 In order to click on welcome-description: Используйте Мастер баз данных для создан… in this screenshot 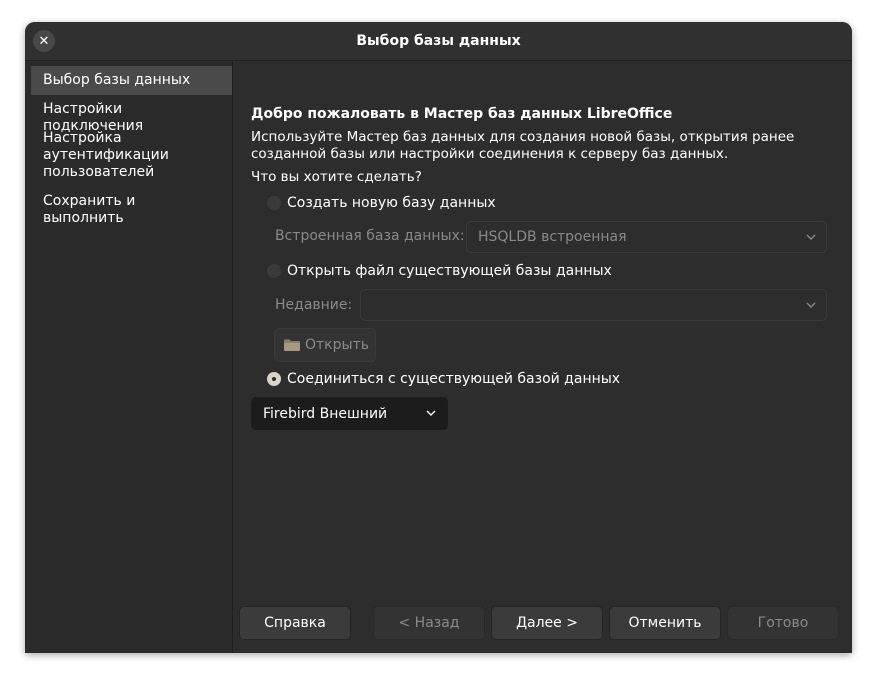, I will do `click(523, 145)`.